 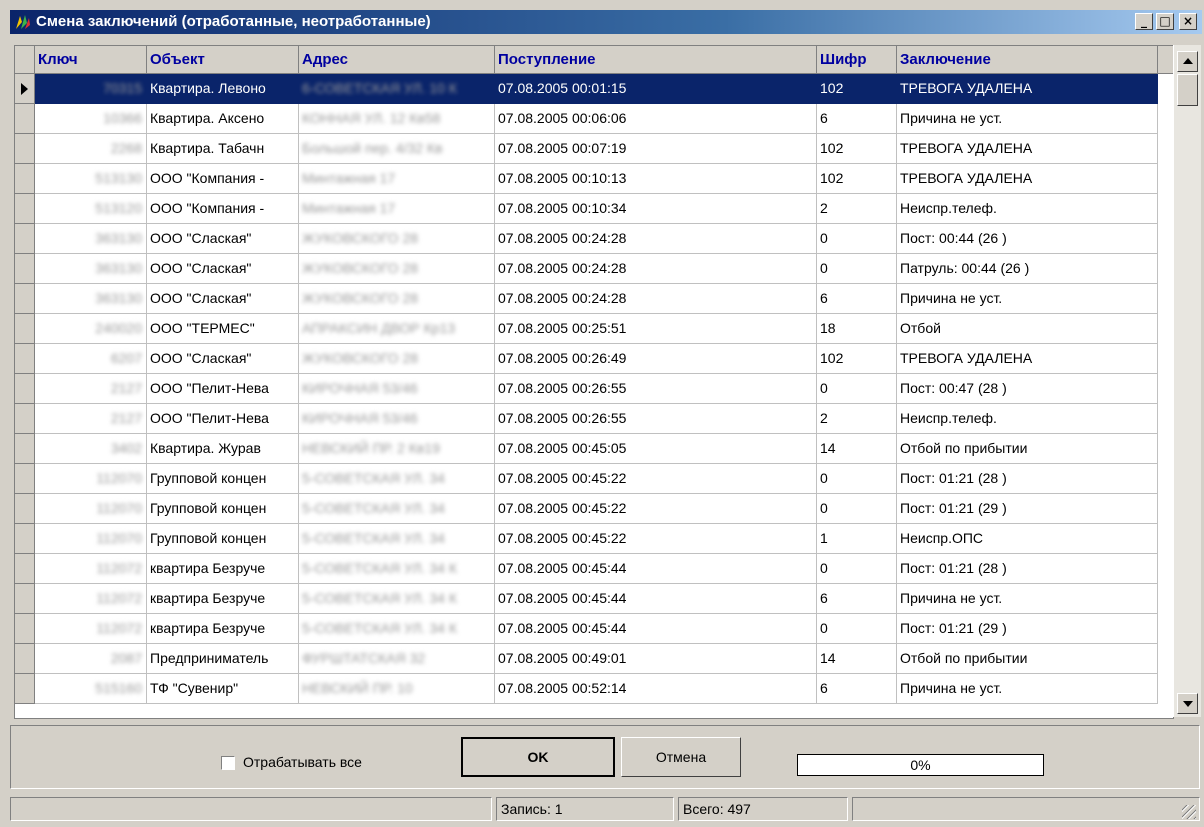 I want to click on column-header-received: Поступление, so click(x=656, y=60).